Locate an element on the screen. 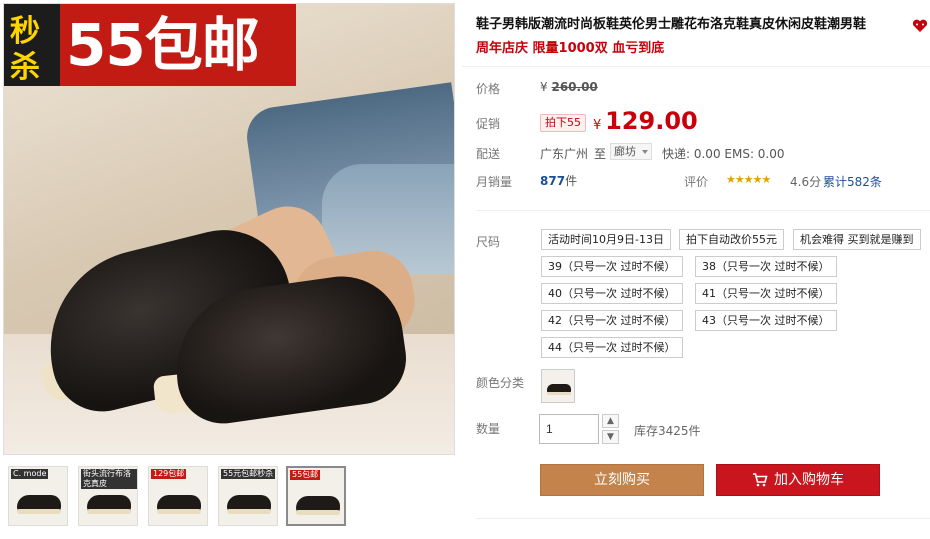  thumbnail-label: 129包邮 is located at coordinates (169, 474).